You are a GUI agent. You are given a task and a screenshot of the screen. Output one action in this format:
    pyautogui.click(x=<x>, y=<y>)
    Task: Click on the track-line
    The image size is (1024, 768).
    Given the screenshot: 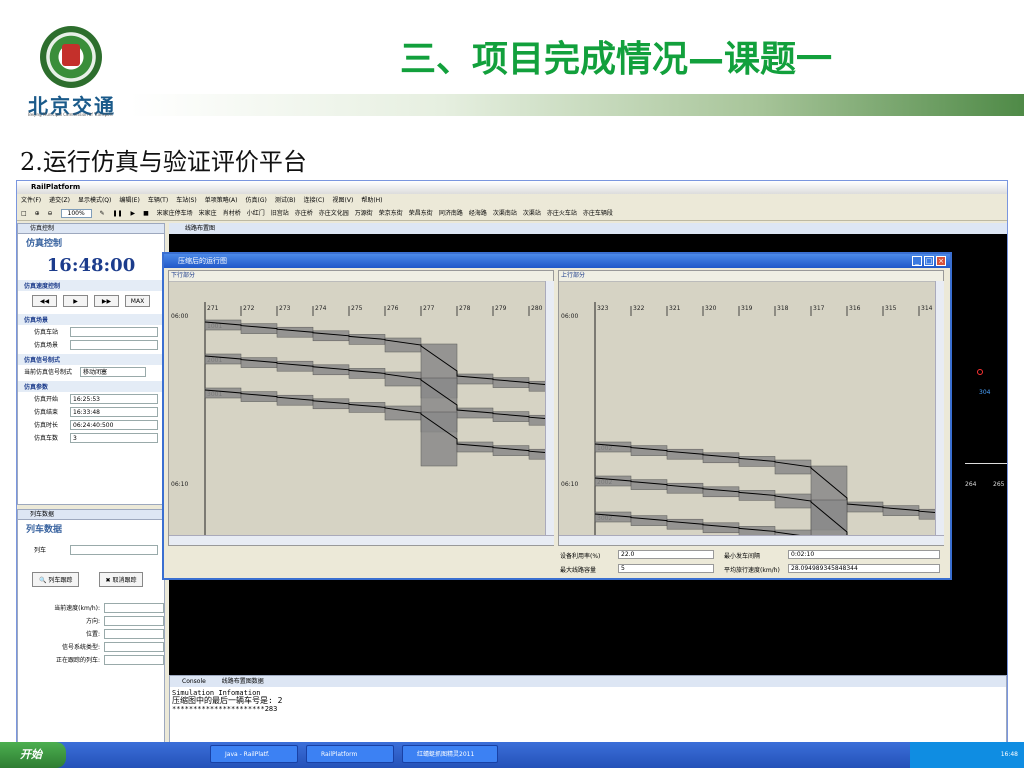 What is the action you would take?
    pyautogui.click(x=986, y=463)
    